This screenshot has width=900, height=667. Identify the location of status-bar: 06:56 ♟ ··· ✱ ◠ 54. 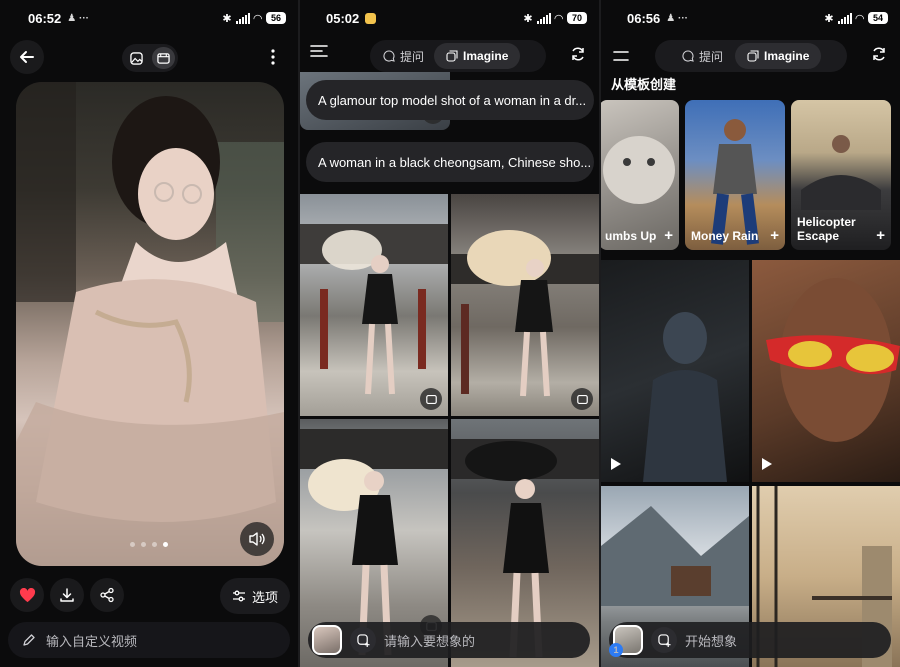
(750, 18).